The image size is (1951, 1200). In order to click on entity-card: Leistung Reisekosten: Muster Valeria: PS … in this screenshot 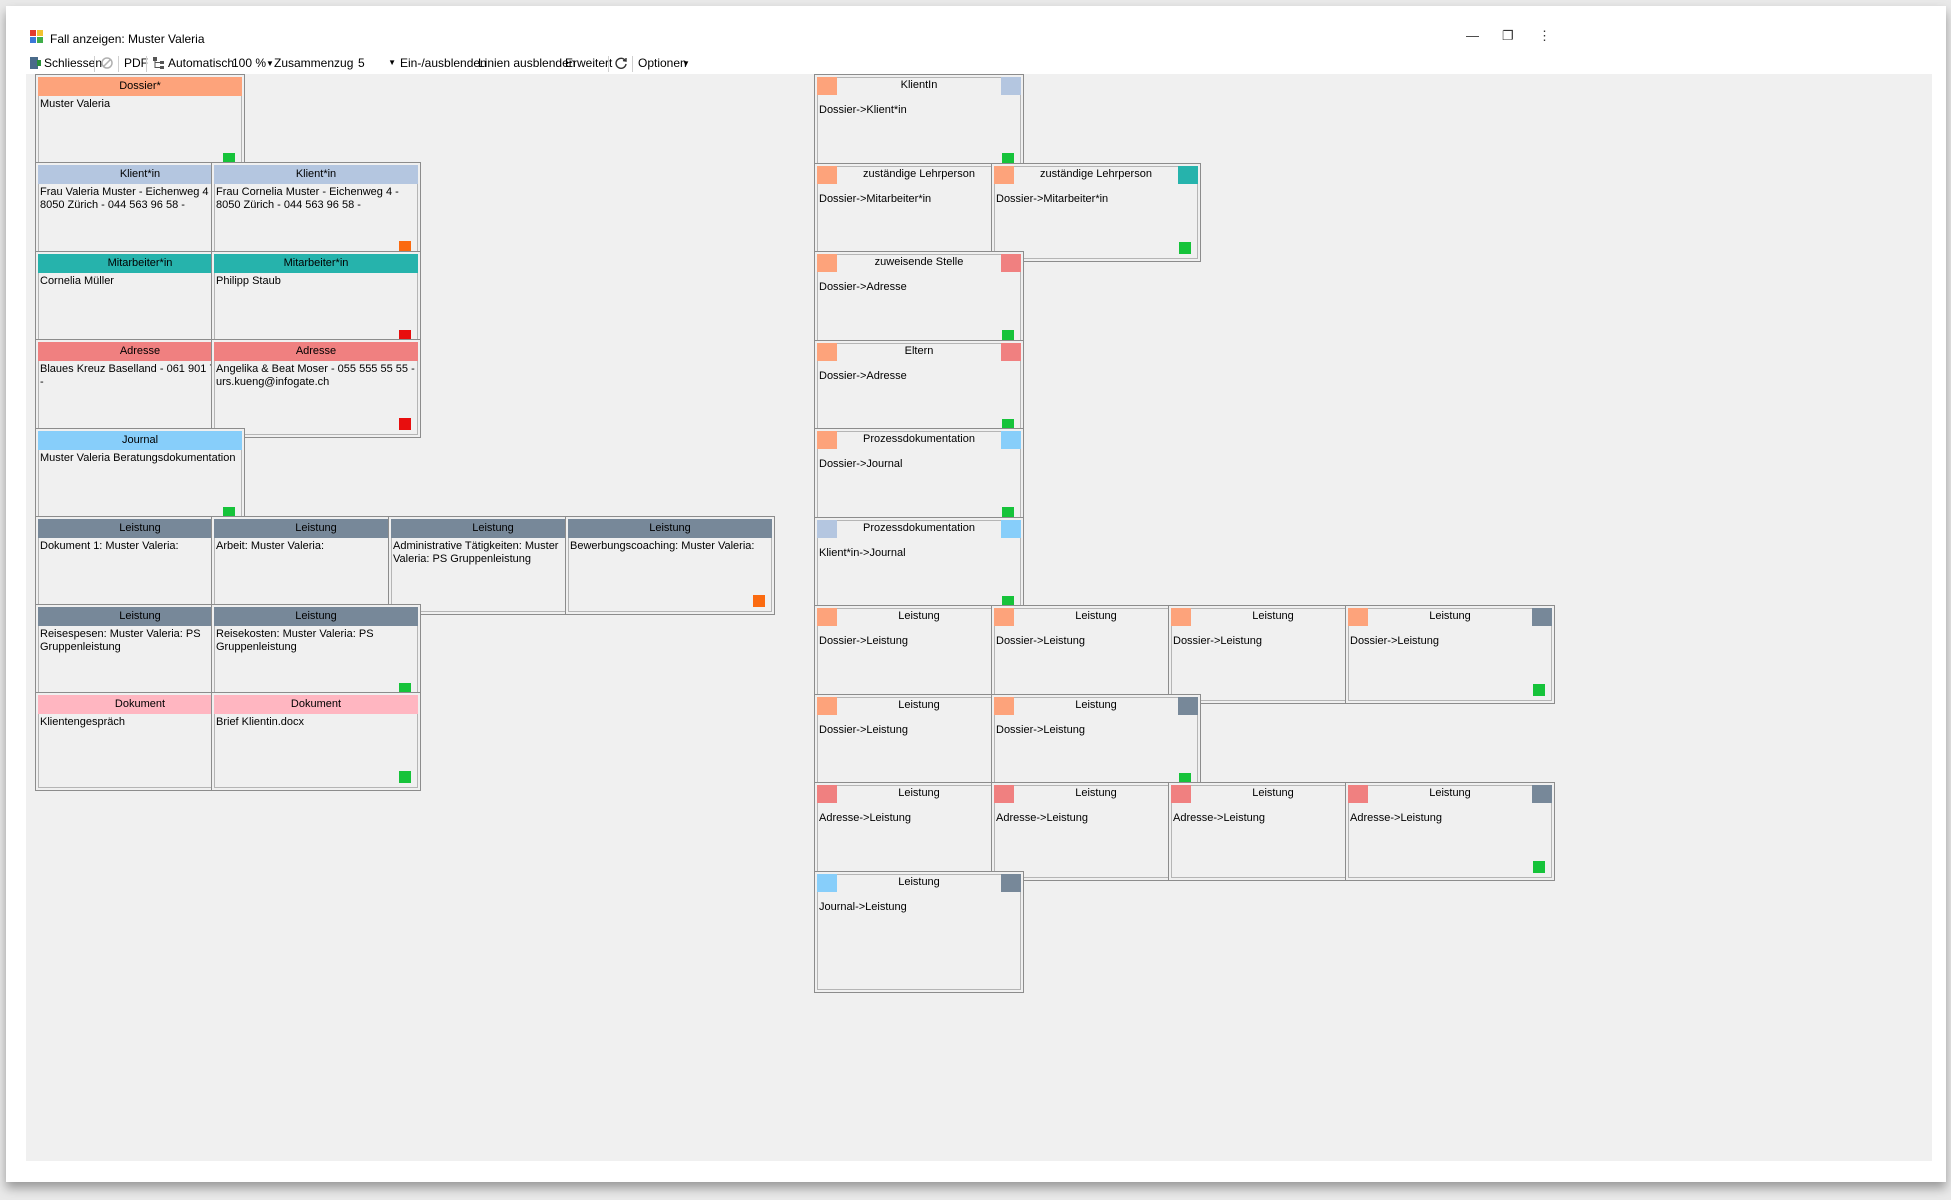, I will do `click(316, 653)`.